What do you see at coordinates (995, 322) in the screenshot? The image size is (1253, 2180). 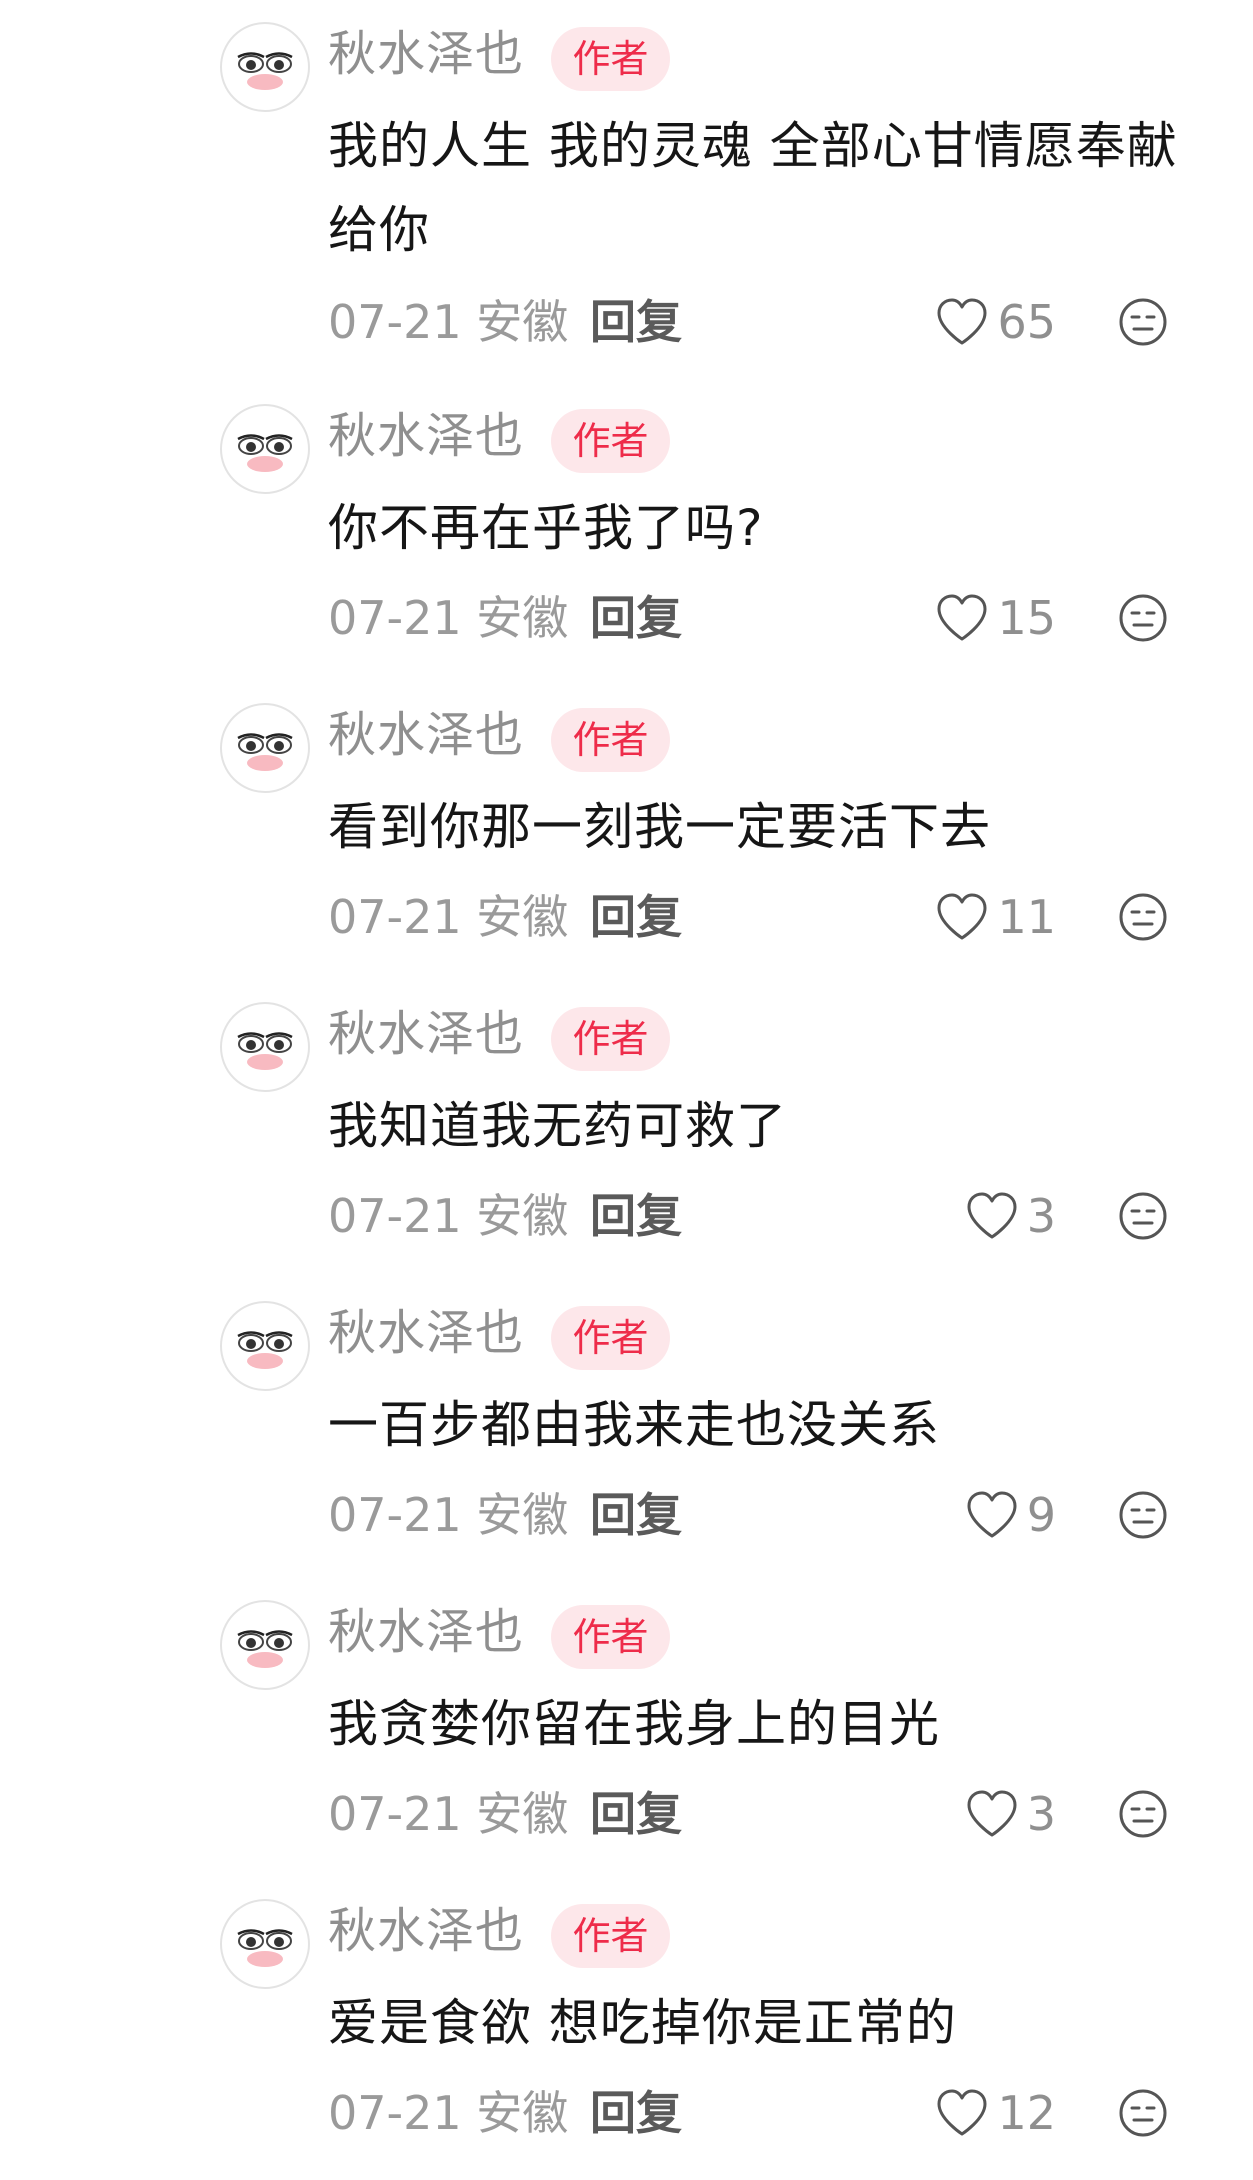 I see `like-button: 65` at bounding box center [995, 322].